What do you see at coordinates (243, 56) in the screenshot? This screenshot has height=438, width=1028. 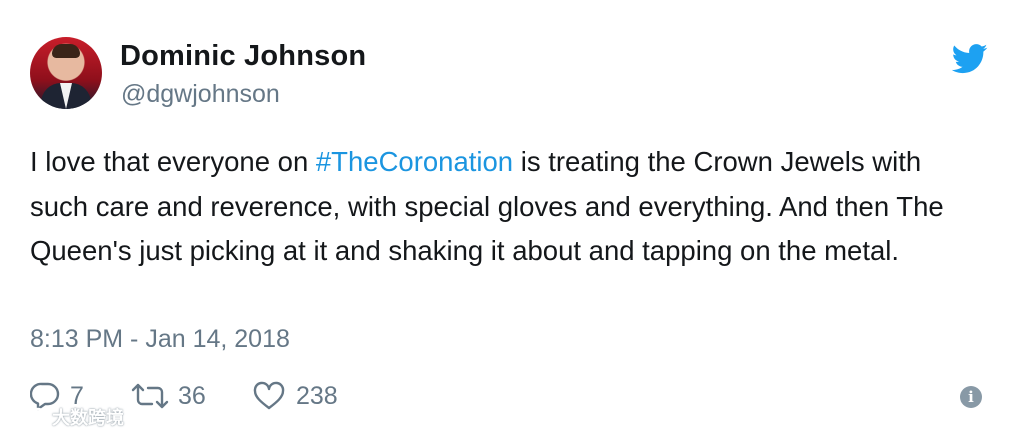 I see `author-name: Dominic Johnson` at bounding box center [243, 56].